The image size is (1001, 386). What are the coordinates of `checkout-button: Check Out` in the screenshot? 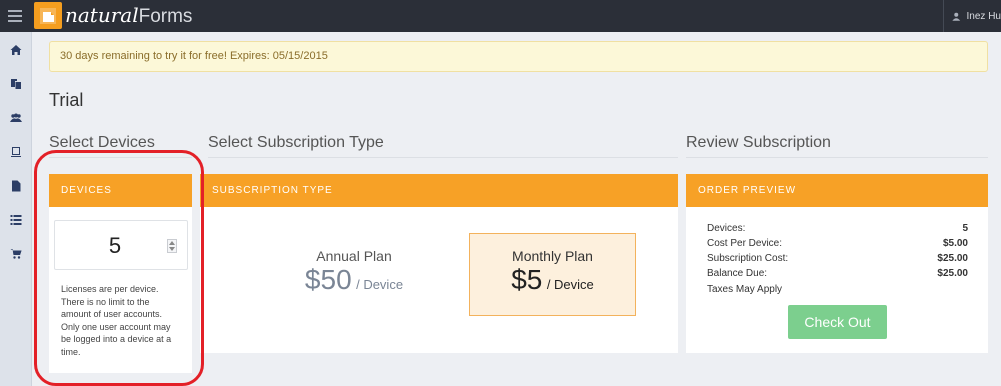 It's located at (837, 322).